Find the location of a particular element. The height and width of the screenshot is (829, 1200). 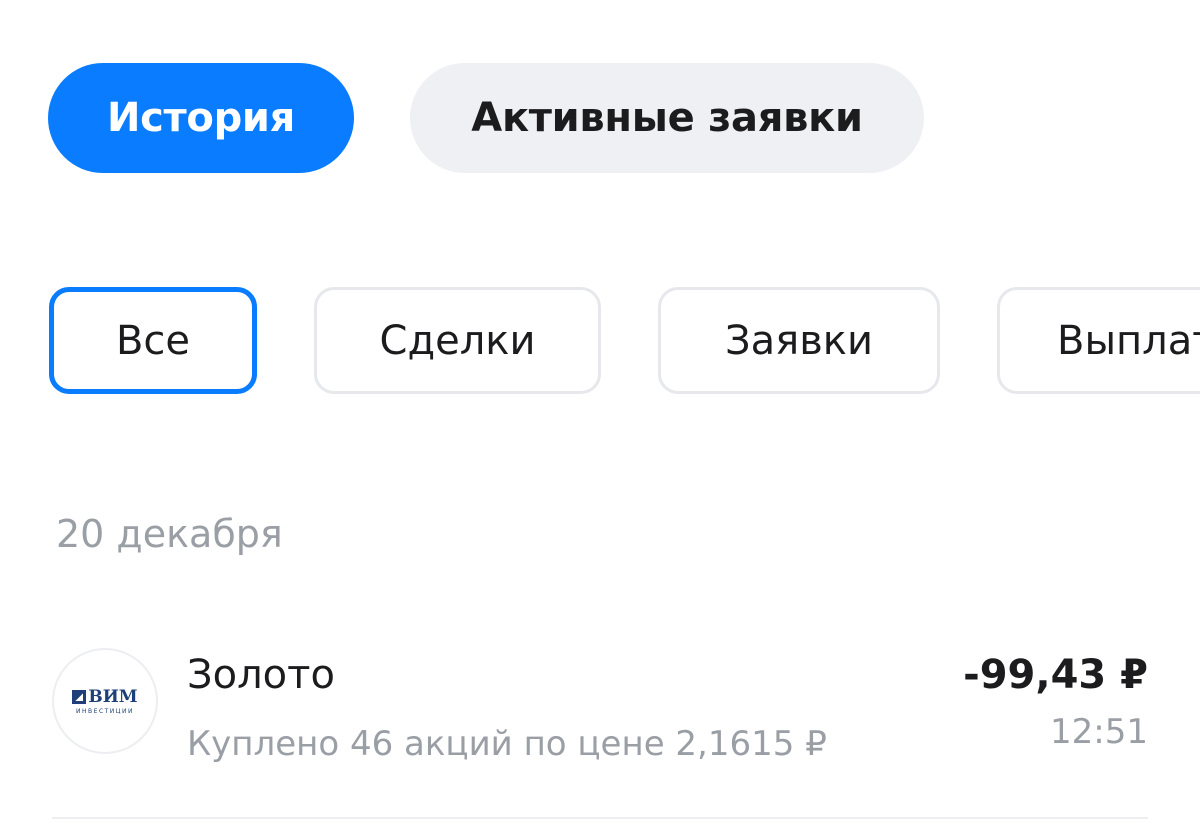

row-divider is located at coordinates (600, 818).